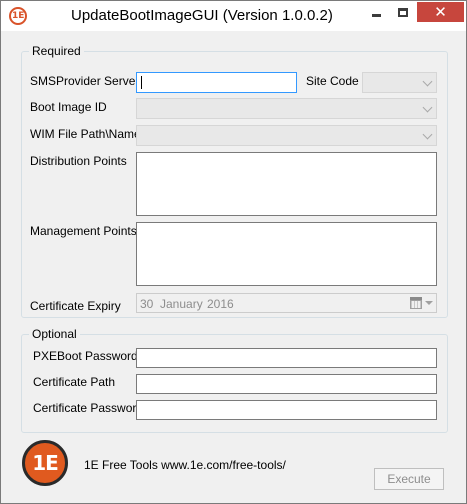  Describe the element at coordinates (286, 135) in the screenshot. I see `wim-path-dropdown` at that location.